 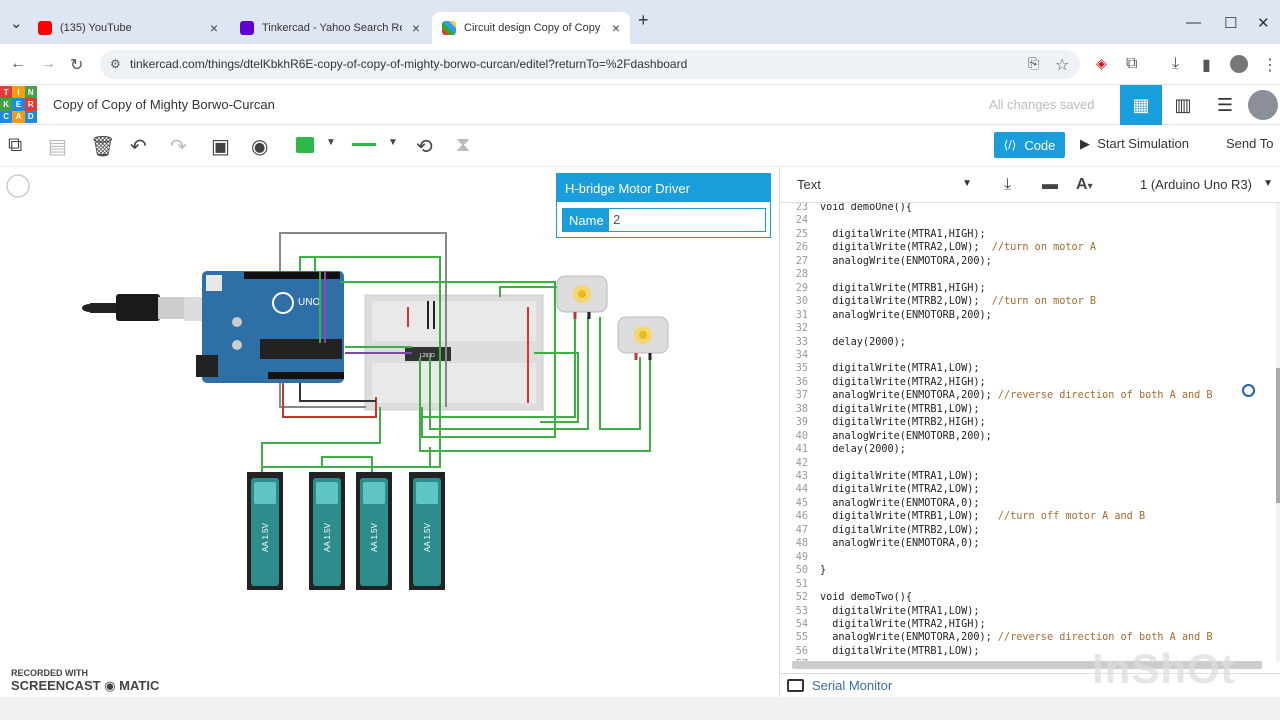 I want to click on code-line: 39 digitalWrite(MTRB2,HIGH);, so click(x=1025, y=422).